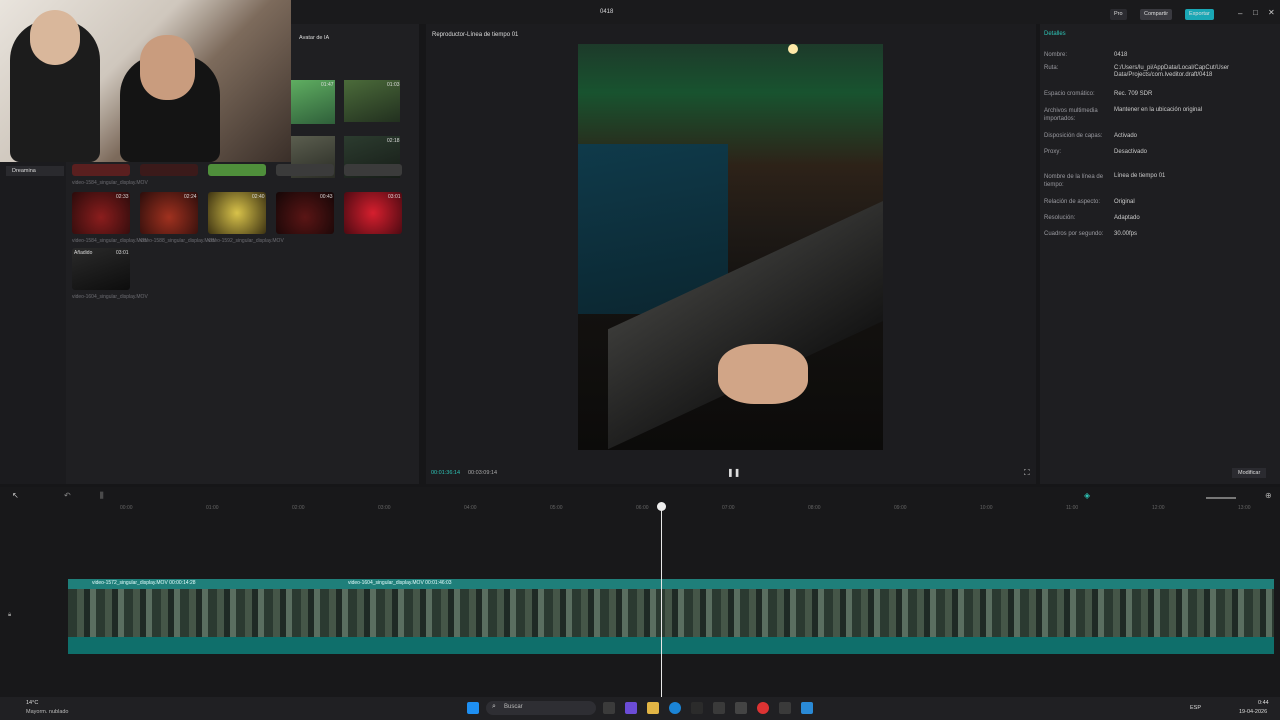  I want to click on detail-key: Archivos multimedia importados:, so click(1071, 115).